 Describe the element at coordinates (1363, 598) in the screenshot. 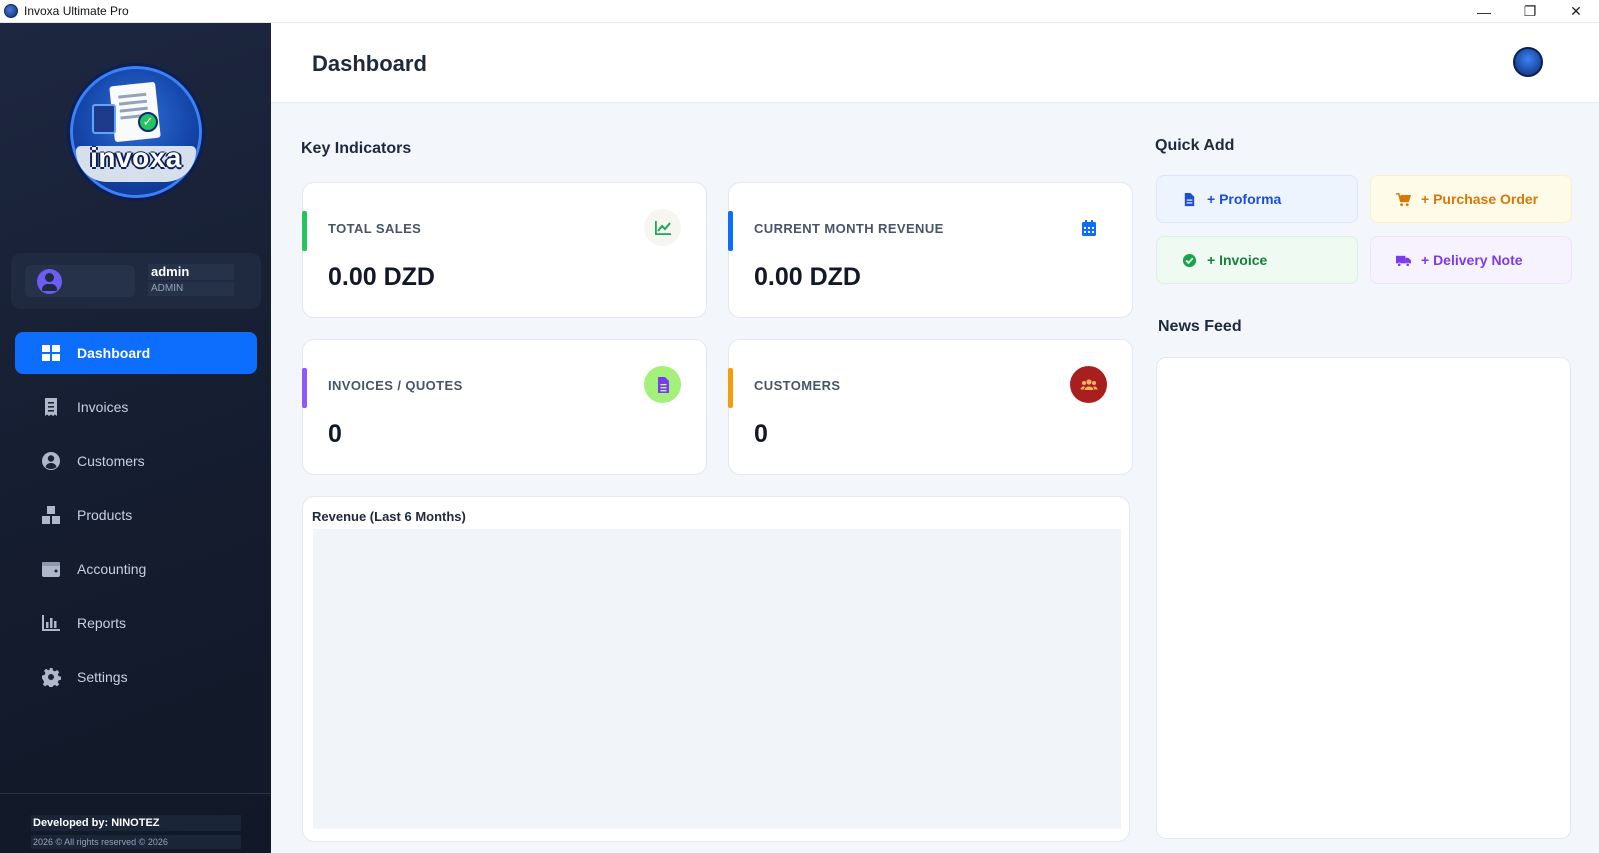

I see `news-feed-panel` at that location.